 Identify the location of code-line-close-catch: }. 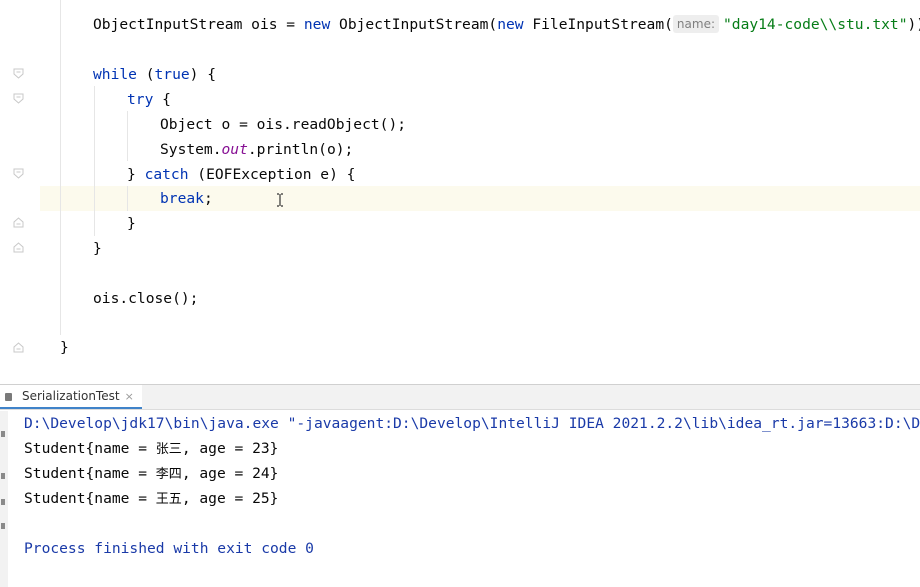
(131, 223).